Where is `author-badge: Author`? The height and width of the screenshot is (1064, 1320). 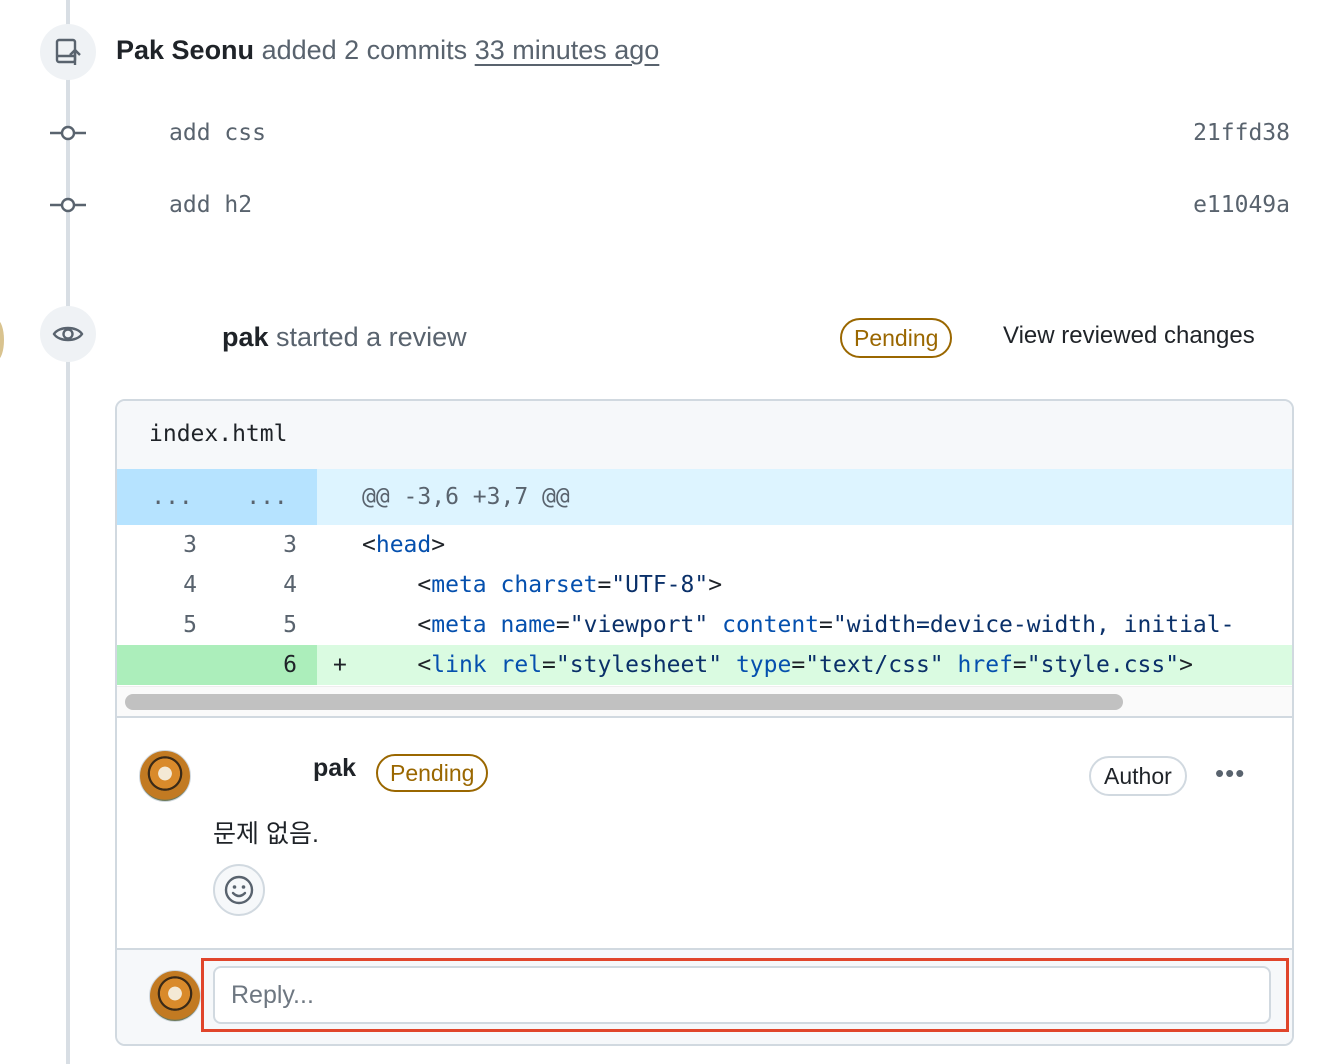 author-badge: Author is located at coordinates (1138, 776).